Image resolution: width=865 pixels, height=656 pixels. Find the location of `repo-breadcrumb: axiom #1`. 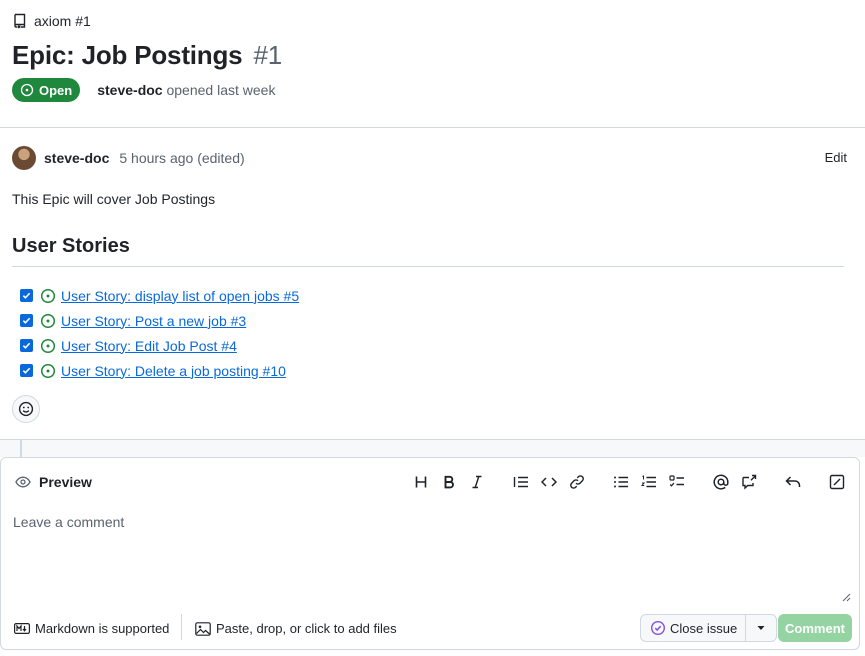

repo-breadcrumb: axiom #1 is located at coordinates (51, 21).